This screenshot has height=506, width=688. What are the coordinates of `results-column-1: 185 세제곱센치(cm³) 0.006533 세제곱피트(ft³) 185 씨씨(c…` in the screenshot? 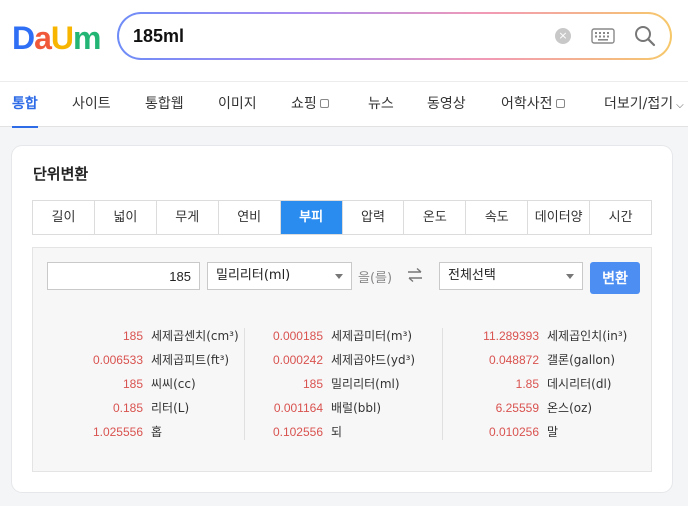 It's located at (151, 384).